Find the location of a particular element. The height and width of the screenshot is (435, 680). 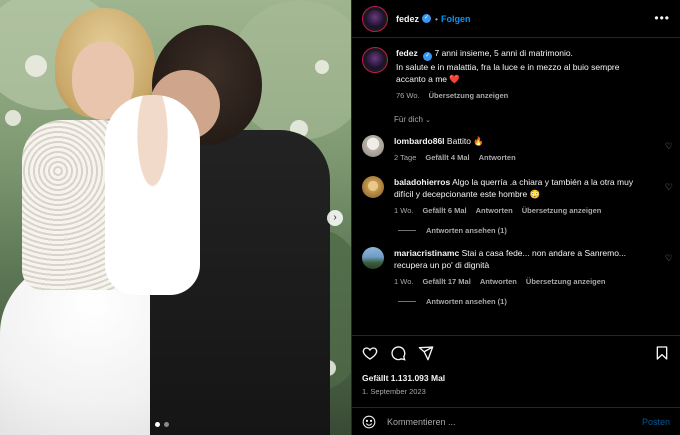

caption-time: 76 Wo. is located at coordinates (408, 96).